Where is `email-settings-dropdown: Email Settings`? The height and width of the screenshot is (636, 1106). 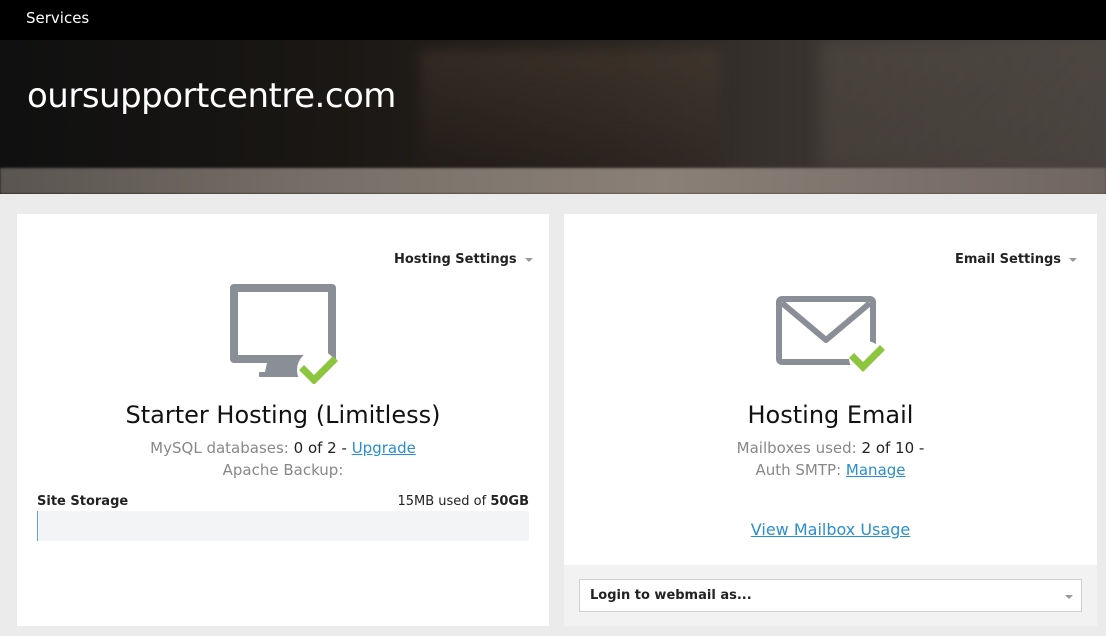
email-settings-dropdown: Email Settings is located at coordinates (1016, 259).